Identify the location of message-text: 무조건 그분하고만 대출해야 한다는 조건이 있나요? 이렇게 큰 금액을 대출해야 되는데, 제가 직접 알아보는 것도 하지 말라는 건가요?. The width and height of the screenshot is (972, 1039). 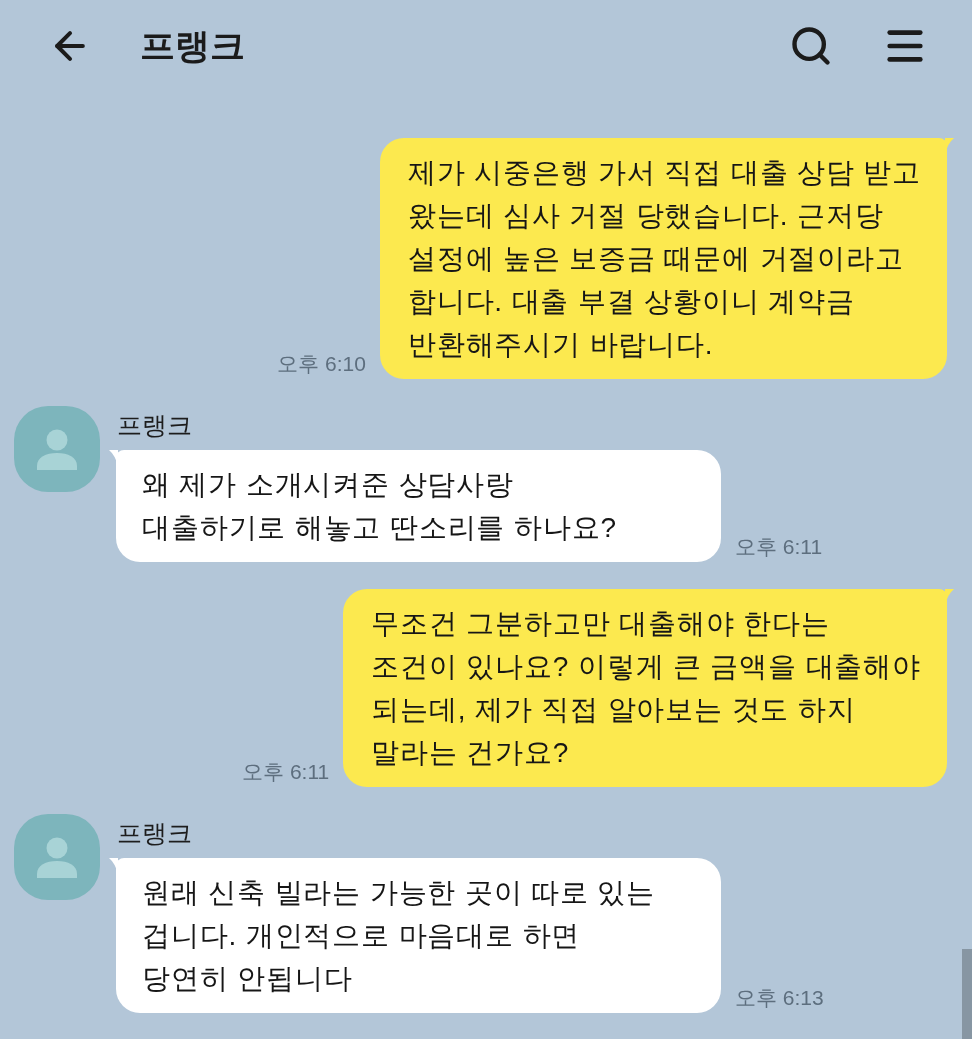
(646, 688).